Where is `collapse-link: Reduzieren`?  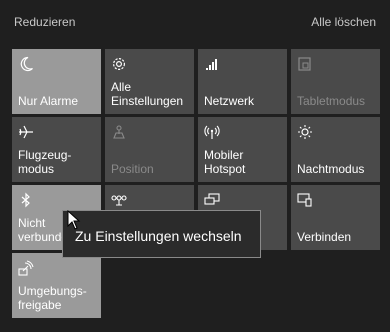
collapse-link: Reduzieren is located at coordinates (44, 22).